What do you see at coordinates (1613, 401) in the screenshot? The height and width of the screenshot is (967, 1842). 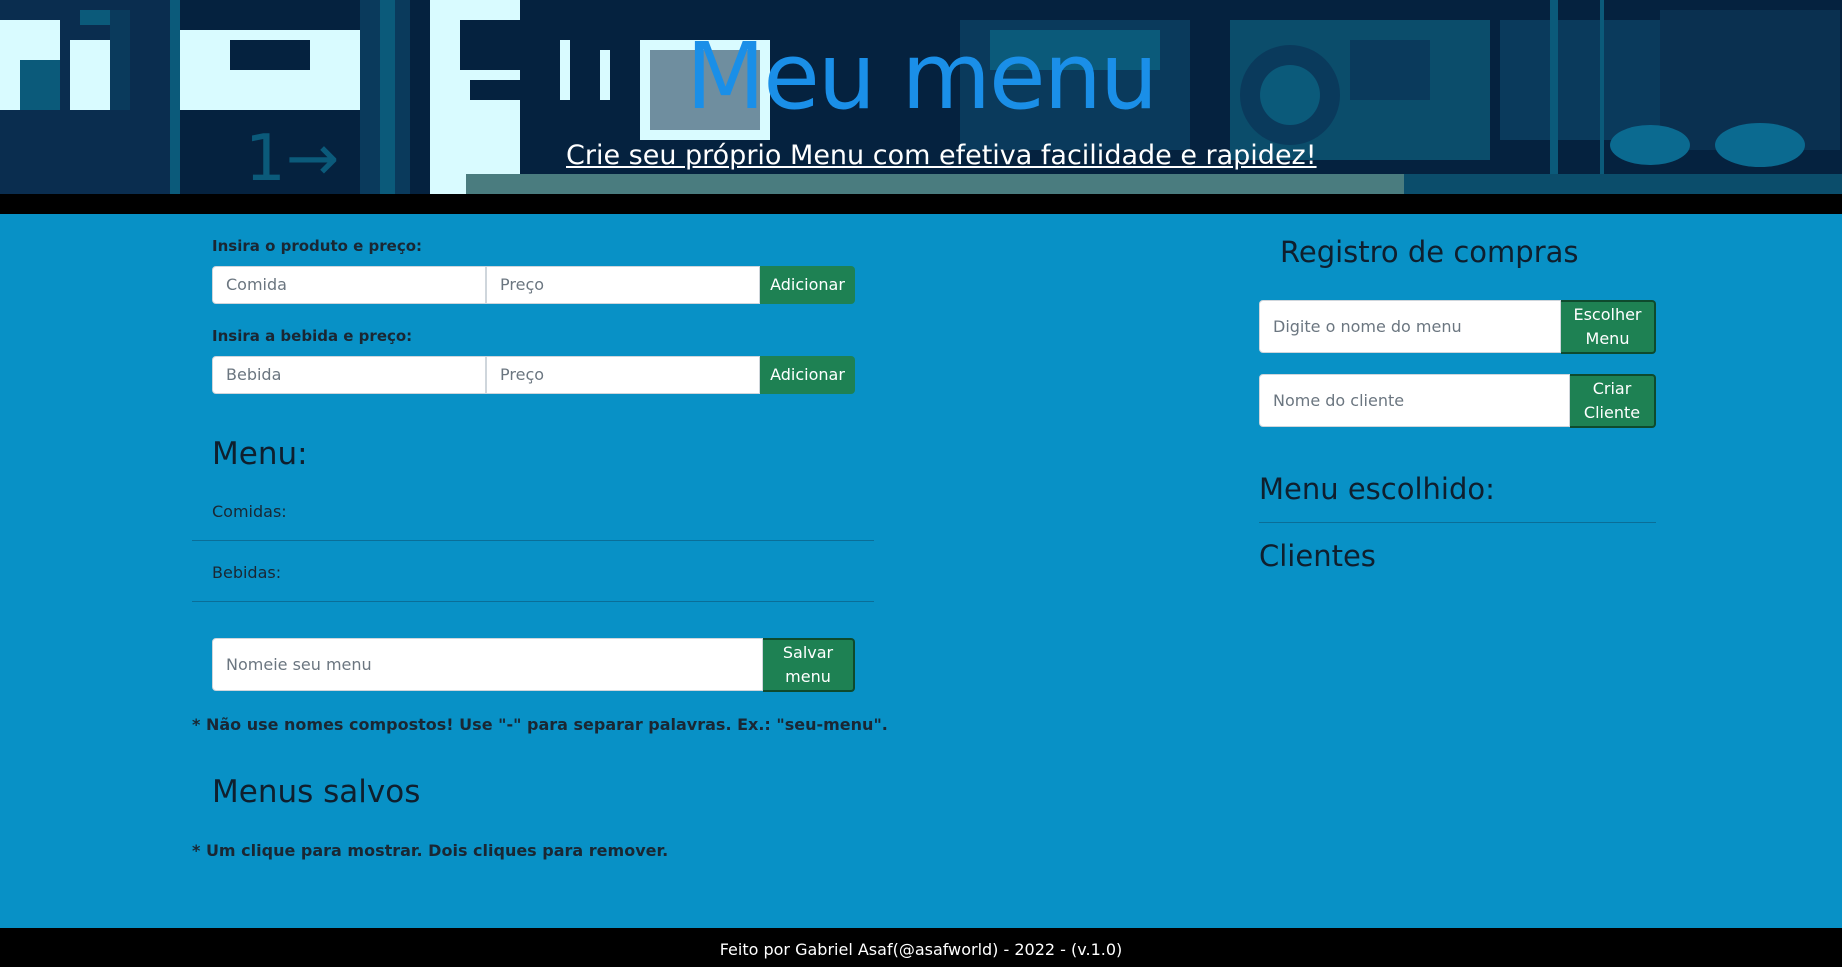 I see `create-client-button: Criar Cliente` at bounding box center [1613, 401].